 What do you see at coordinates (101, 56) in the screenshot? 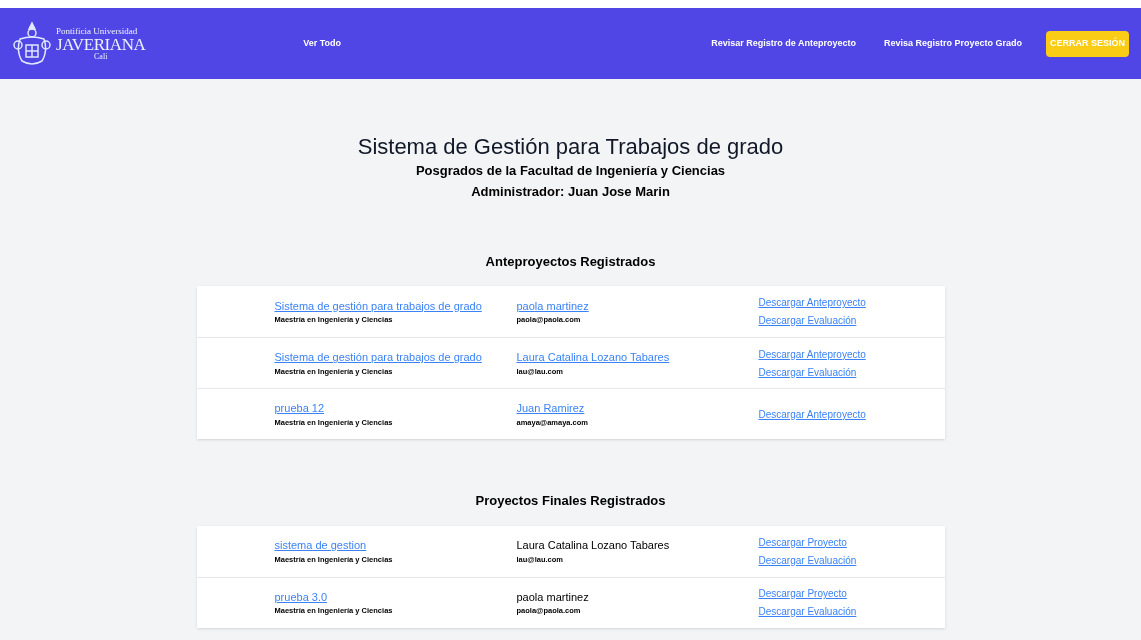
I see `logo-text: Cali` at bounding box center [101, 56].